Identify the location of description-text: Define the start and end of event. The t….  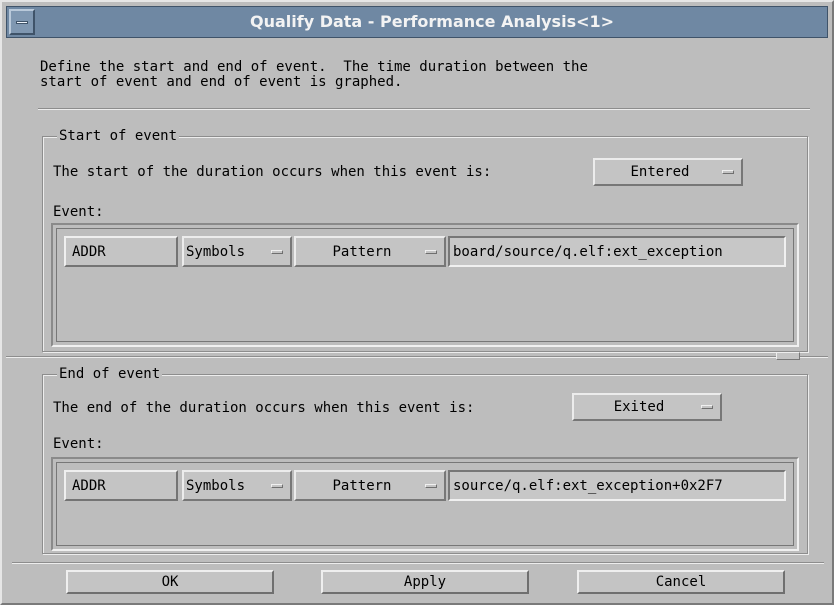
(314, 74).